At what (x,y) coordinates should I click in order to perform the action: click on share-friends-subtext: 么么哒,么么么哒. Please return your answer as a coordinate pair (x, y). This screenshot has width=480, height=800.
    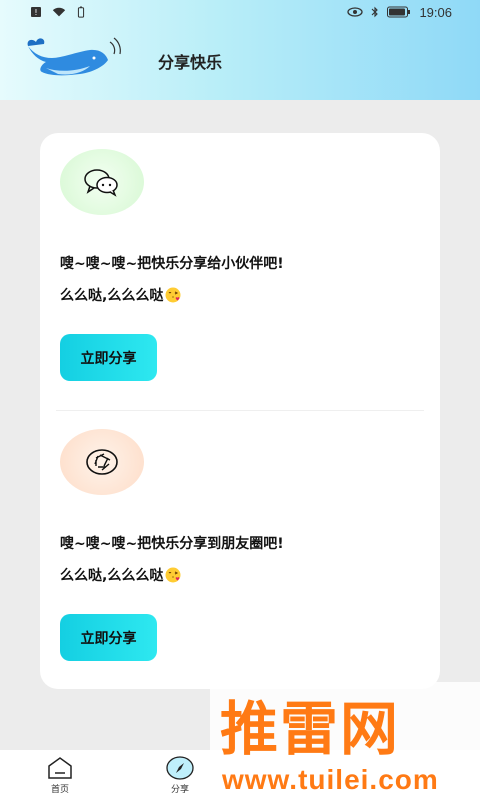
    Looking at the image, I should click on (120, 295).